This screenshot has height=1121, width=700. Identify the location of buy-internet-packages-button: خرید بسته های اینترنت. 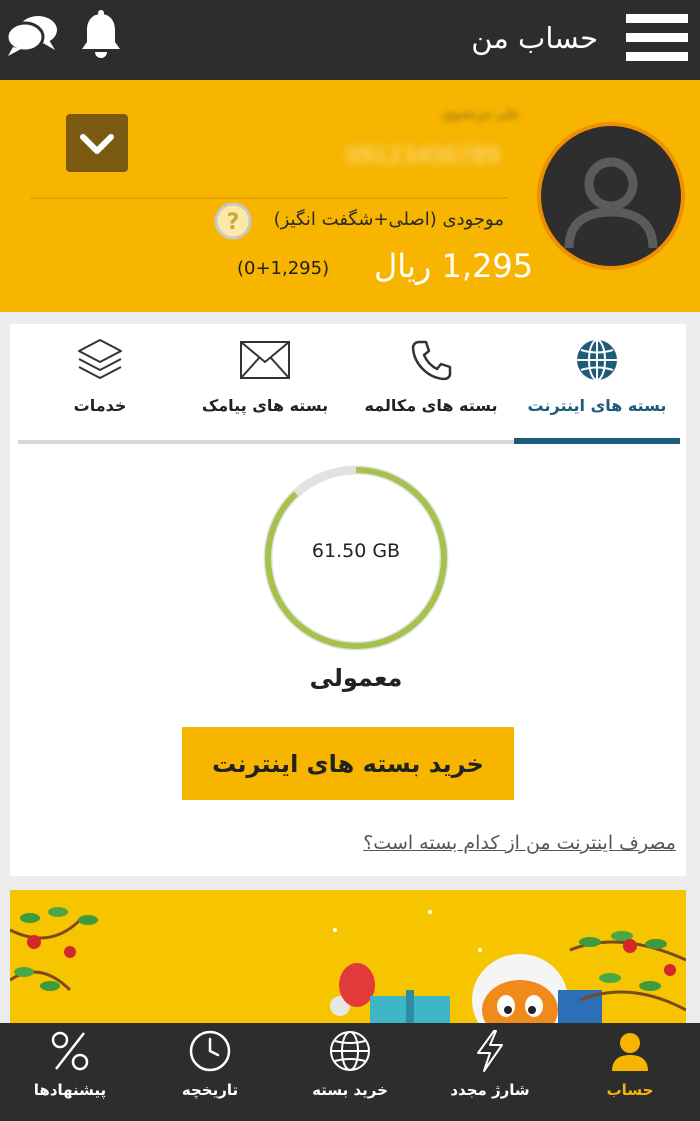
(348, 763).